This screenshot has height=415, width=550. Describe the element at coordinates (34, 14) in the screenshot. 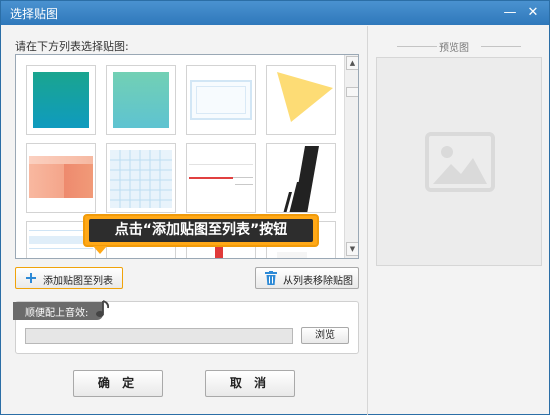

I see `window-title: 选择贴图` at that location.